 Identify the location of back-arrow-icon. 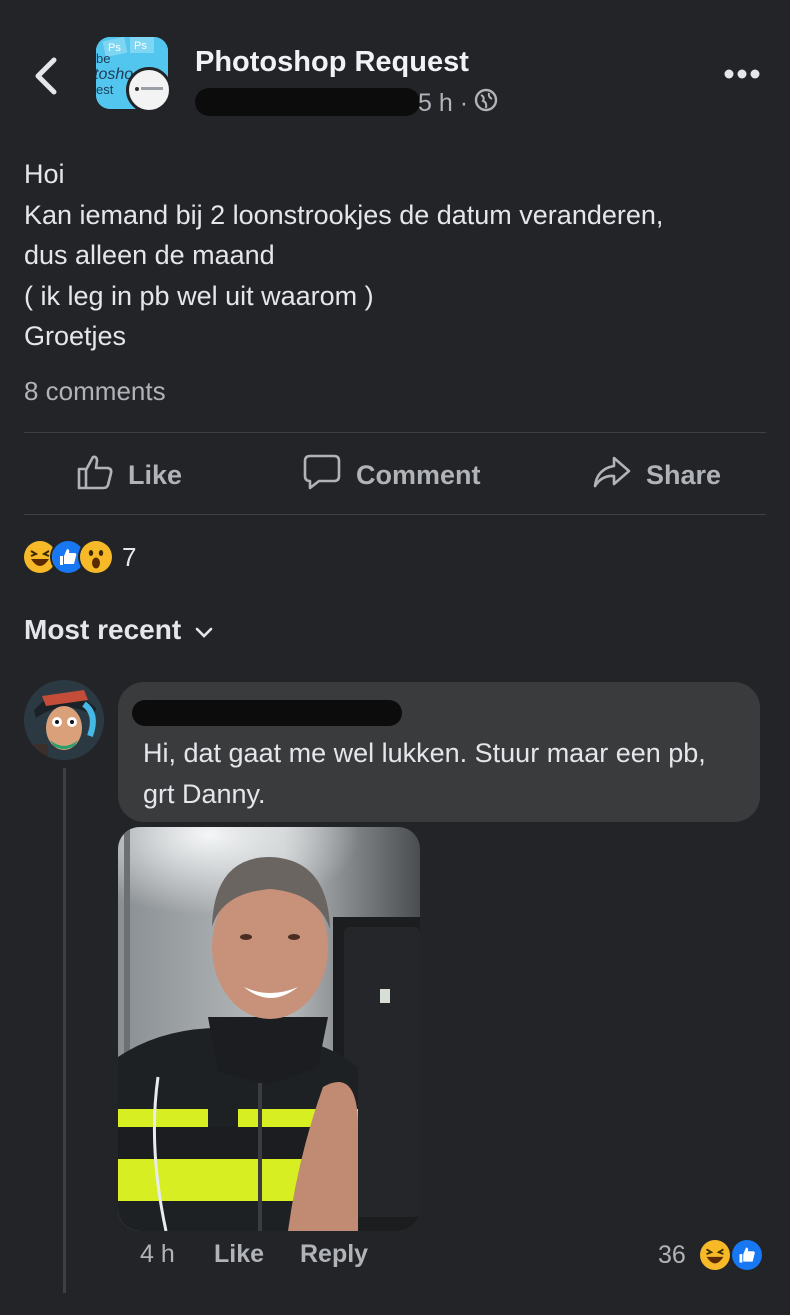
(48, 76).